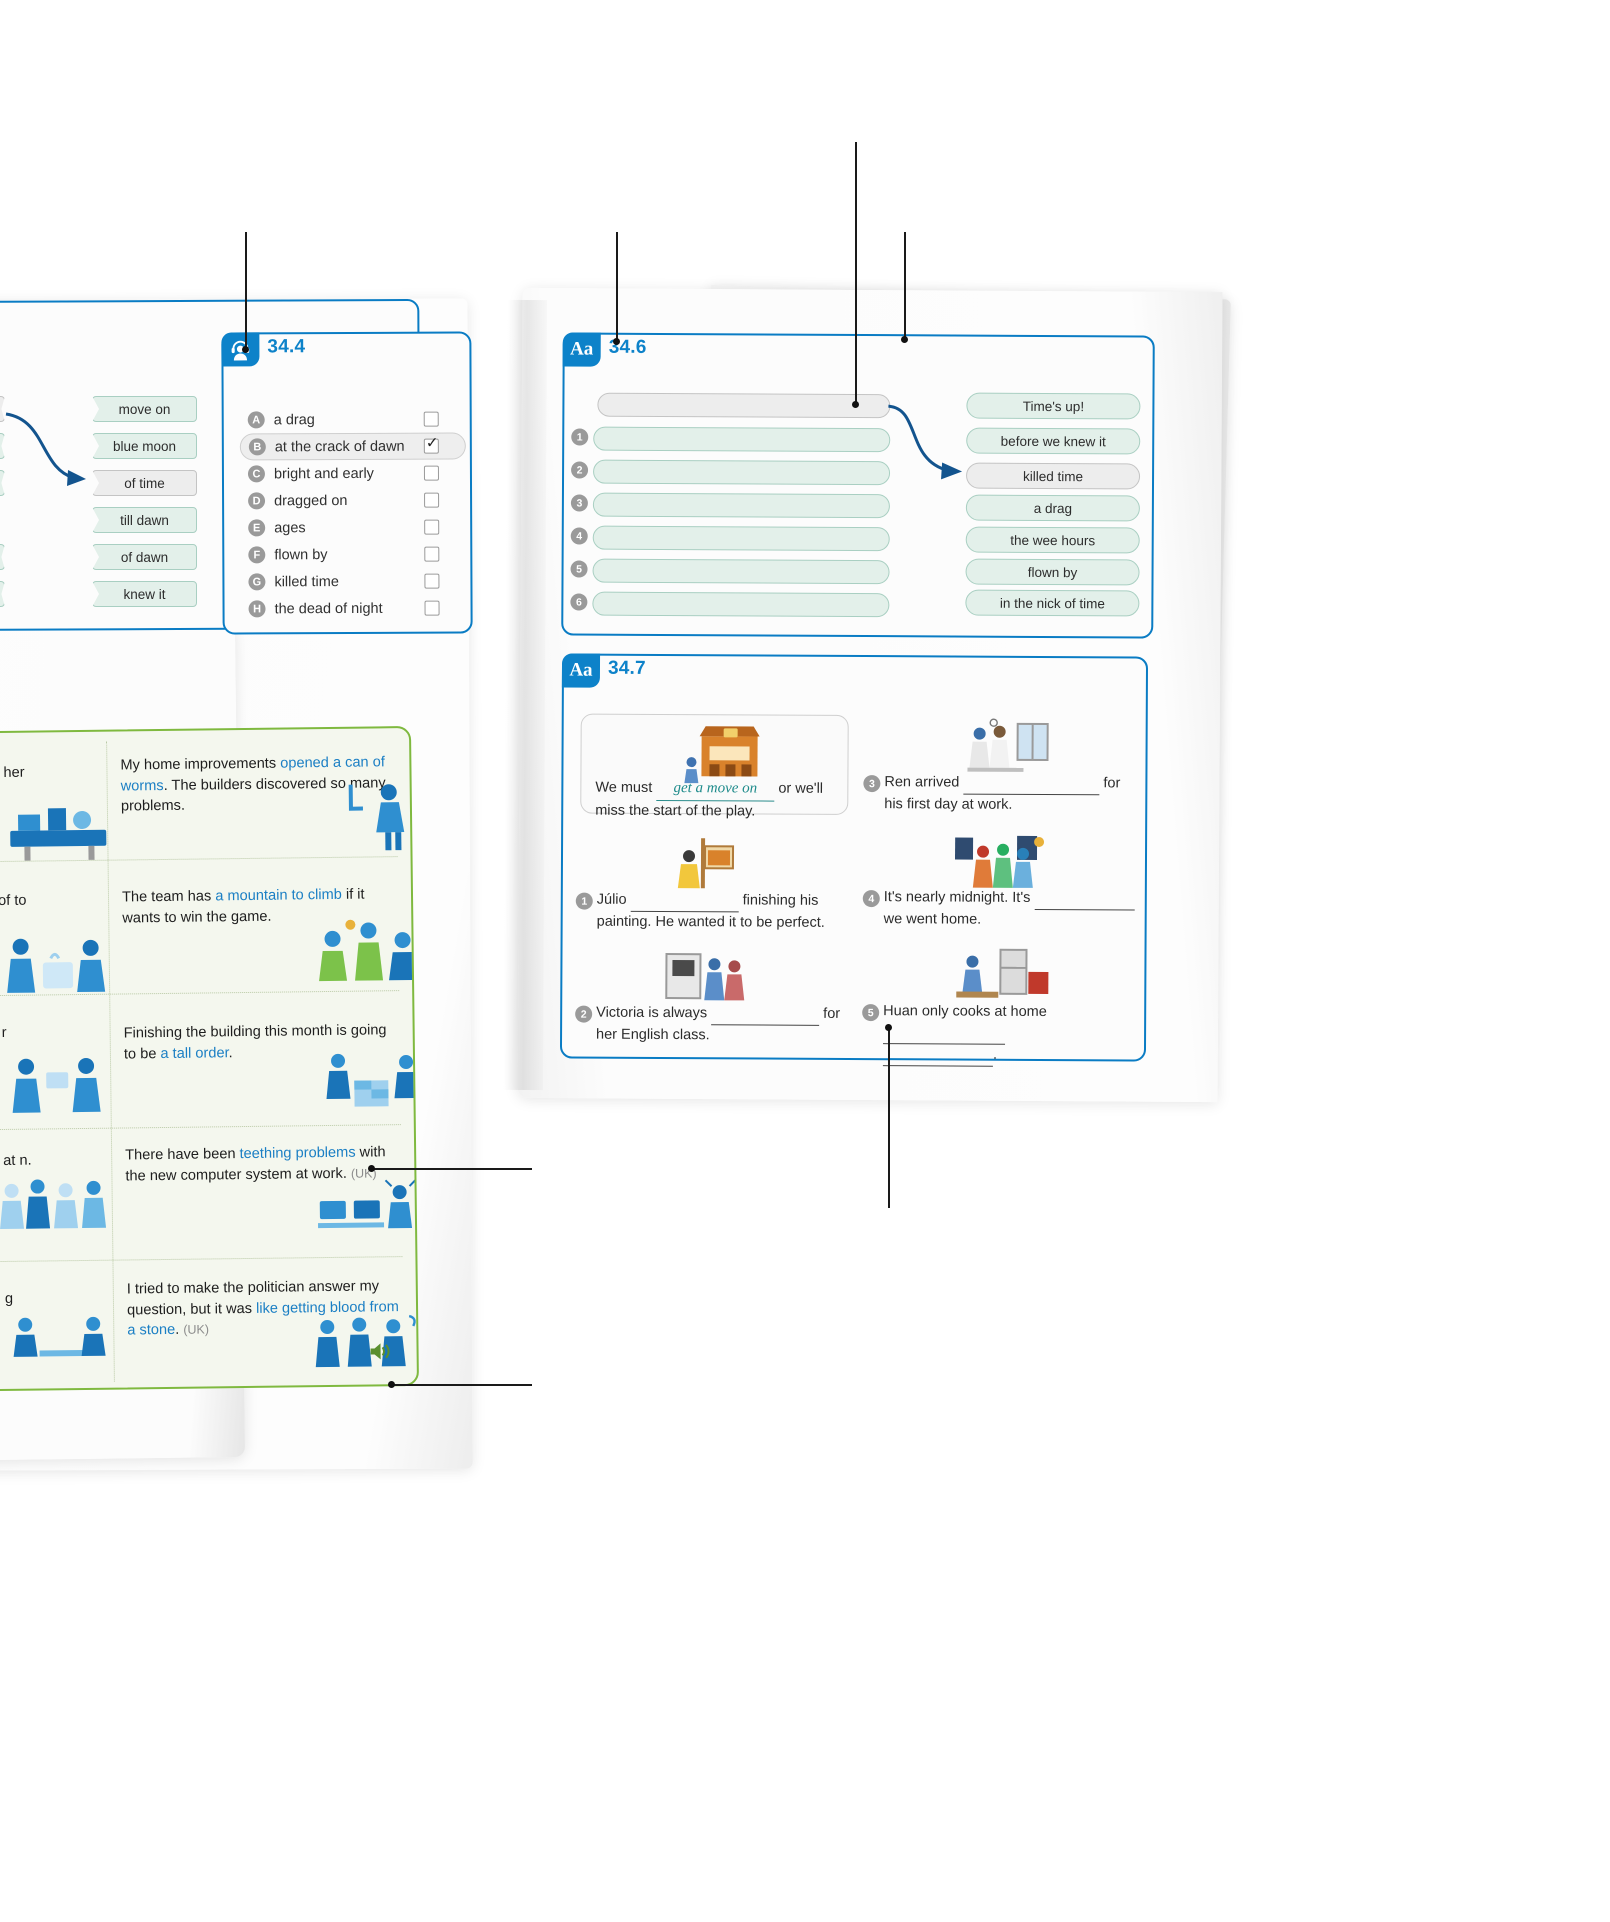 This screenshot has height=1922, width=1610. Describe the element at coordinates (684, 901) in the screenshot. I see `item-1-blank` at that location.